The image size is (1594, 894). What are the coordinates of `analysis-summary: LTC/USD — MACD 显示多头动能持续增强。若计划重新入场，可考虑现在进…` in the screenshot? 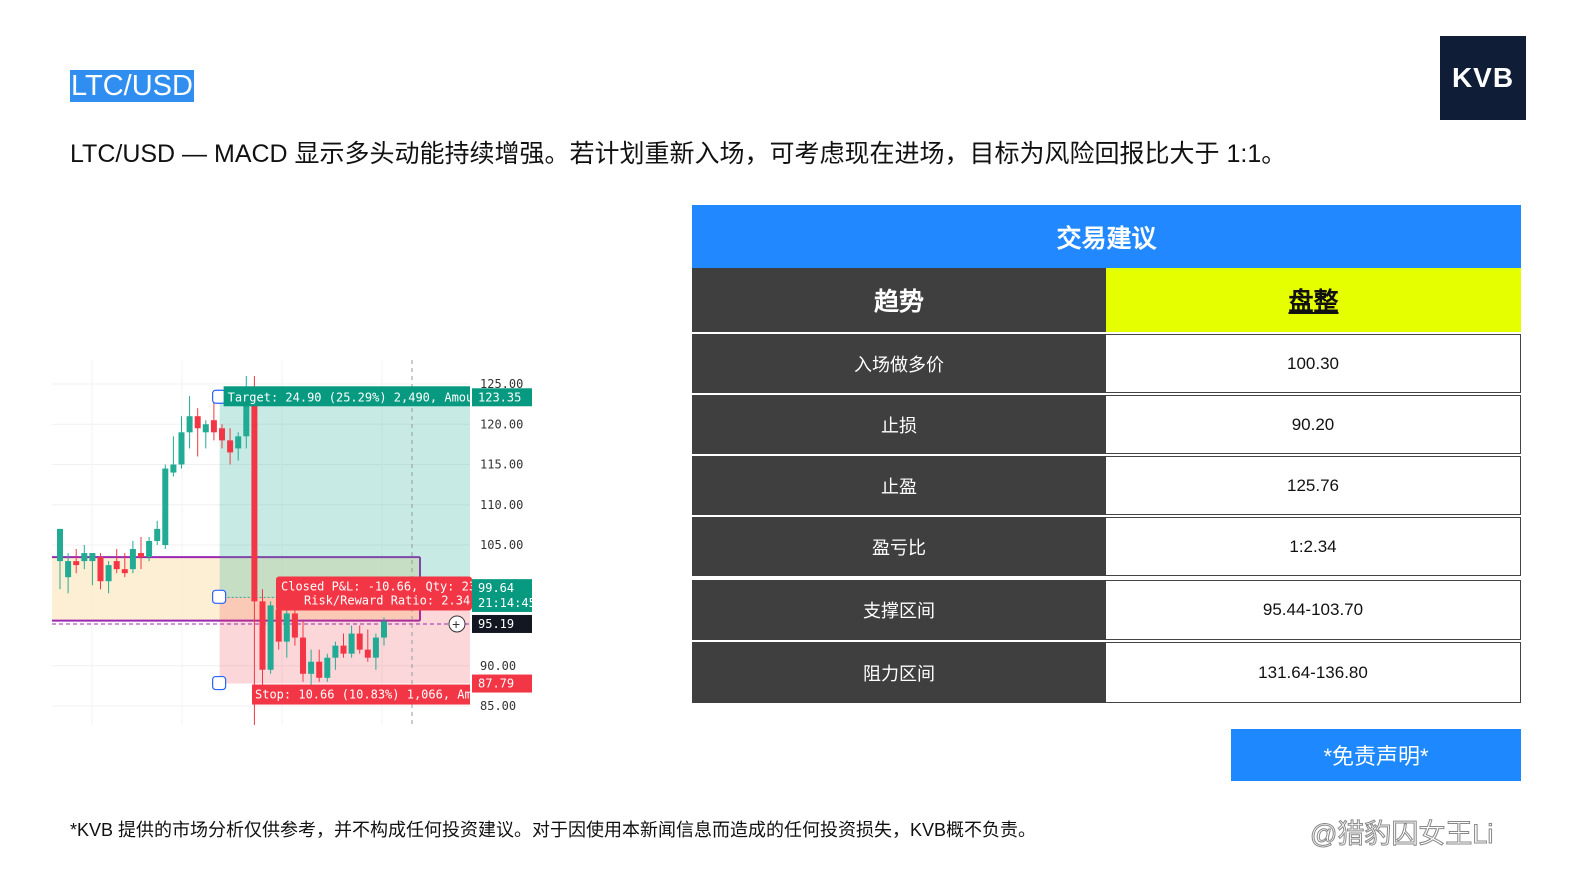 It's located at (678, 154).